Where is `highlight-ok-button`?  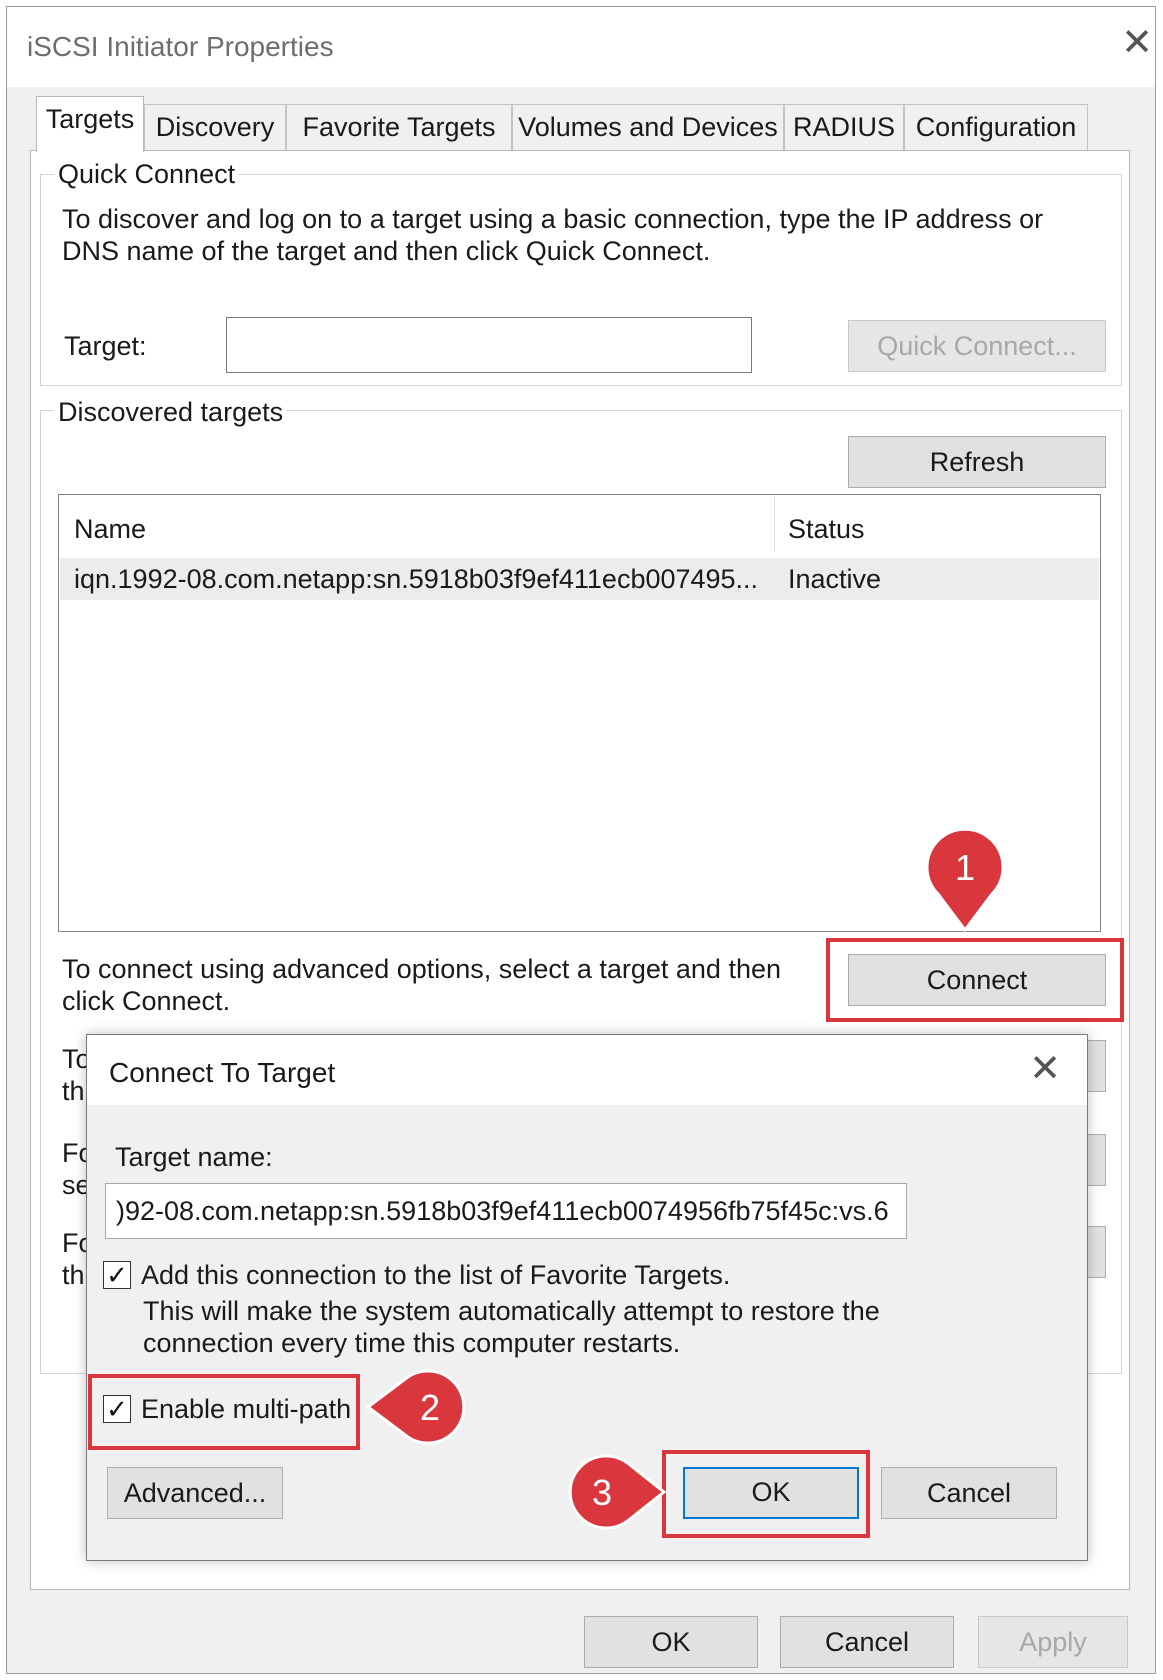
highlight-ok-button is located at coordinates (766, 1494).